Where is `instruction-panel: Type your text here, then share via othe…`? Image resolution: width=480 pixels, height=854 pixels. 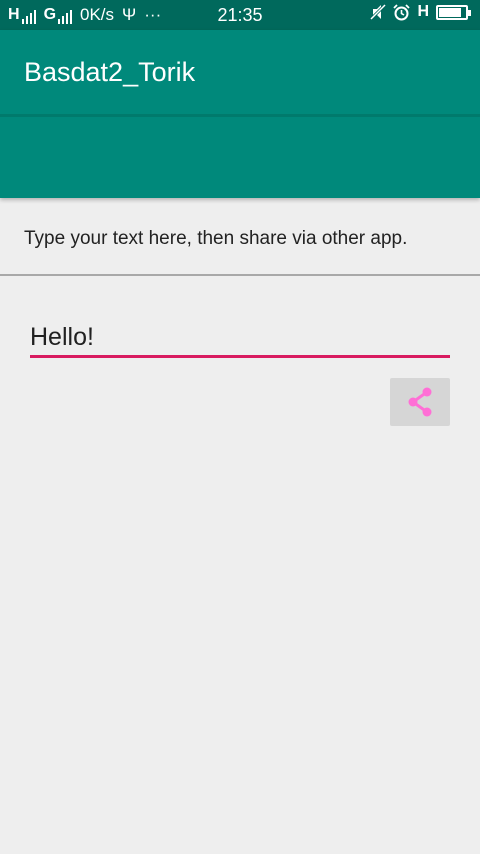
instruction-panel: Type your text here, then share via othe… is located at coordinates (240, 237).